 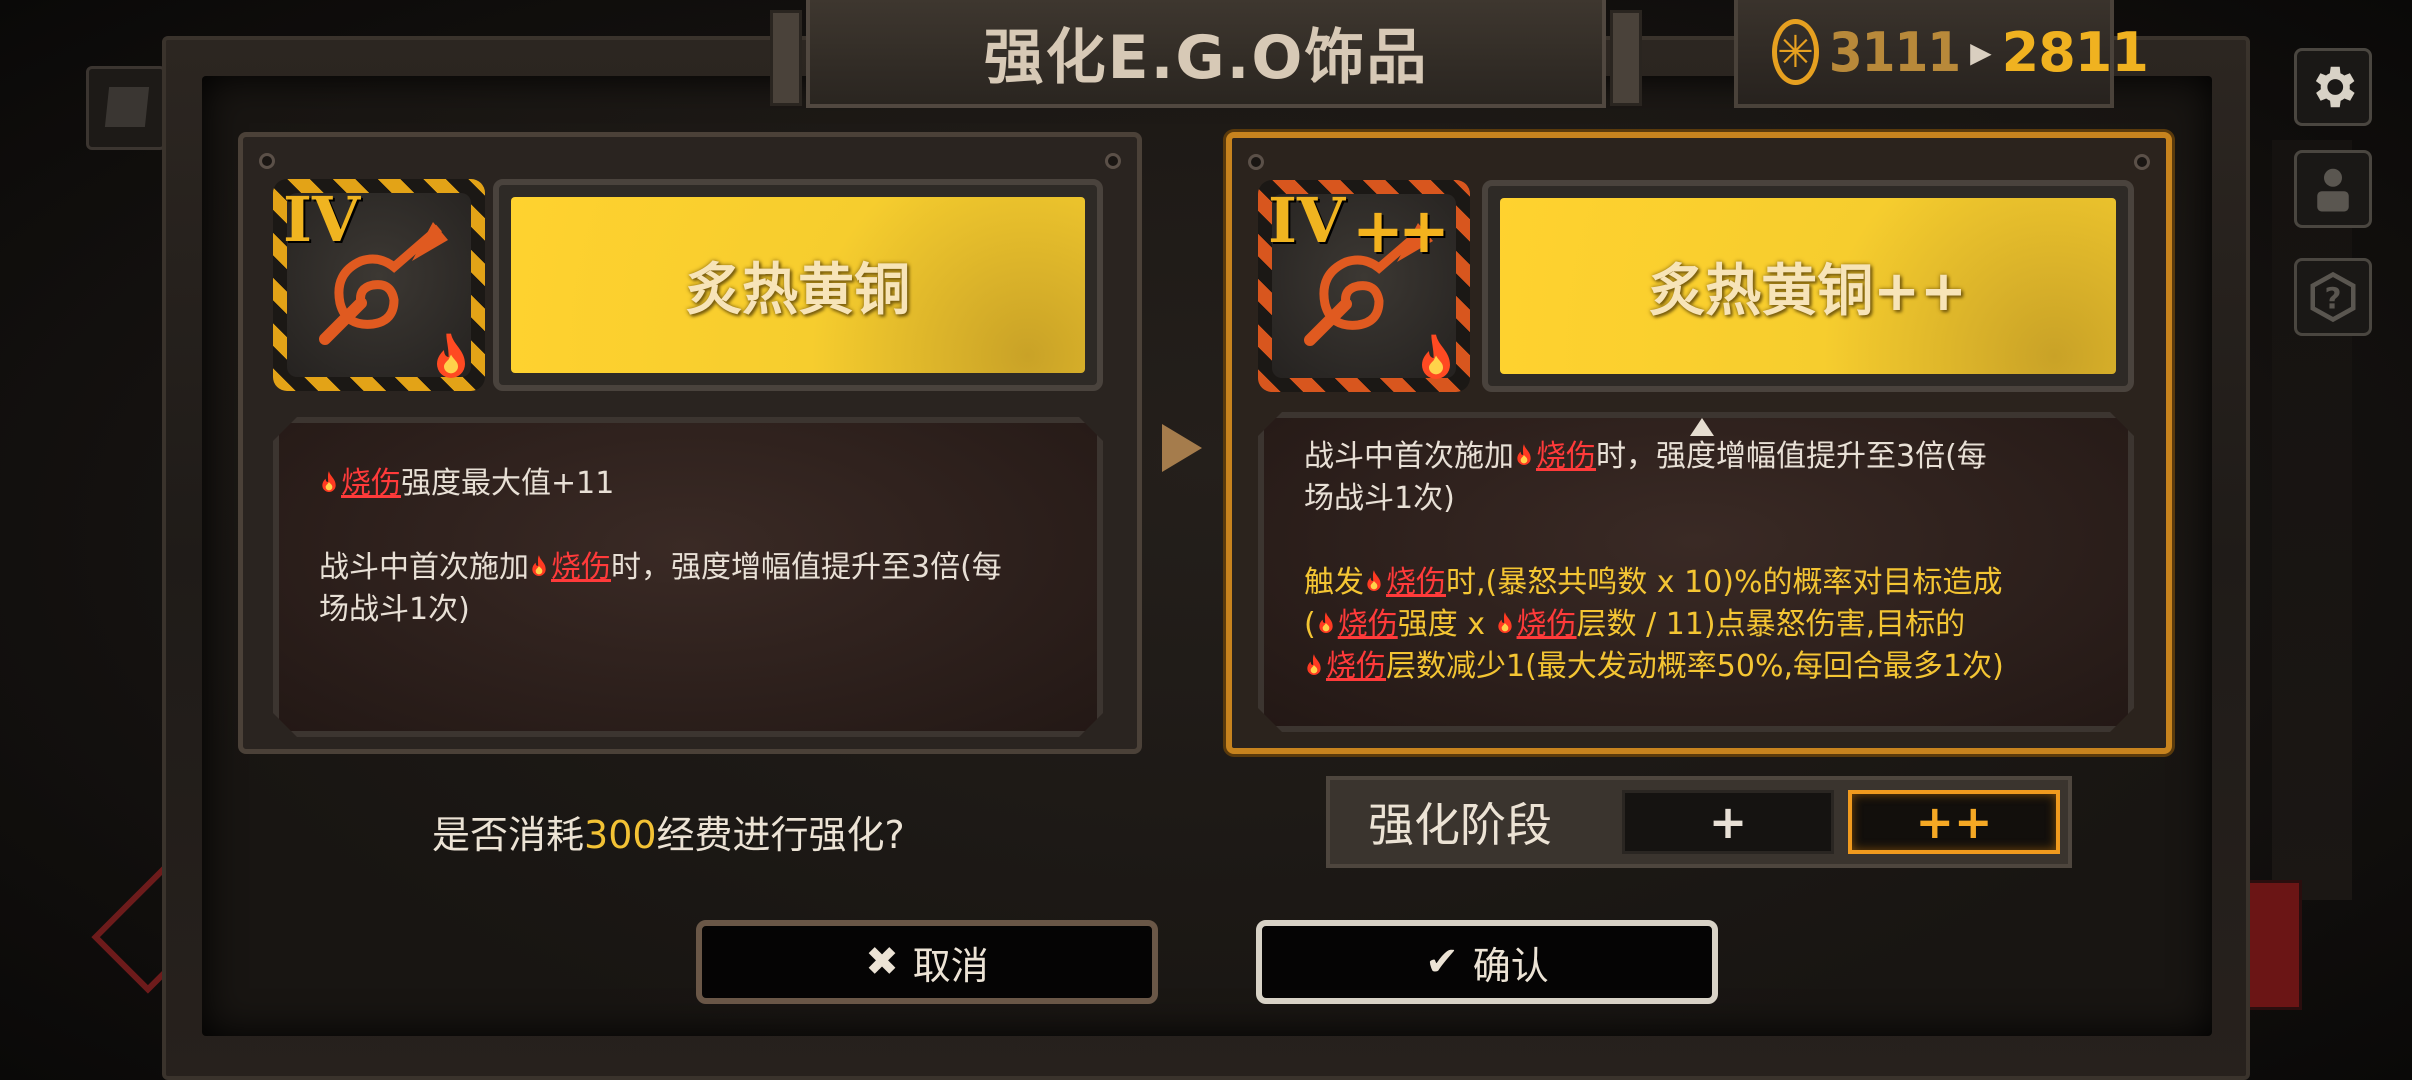 What do you see at coordinates (1635, 624) in the screenshot?
I see `description-line: (烧伤强度 x 烧伤层数 / 11)点暴怒伤害,目标的` at bounding box center [1635, 624].